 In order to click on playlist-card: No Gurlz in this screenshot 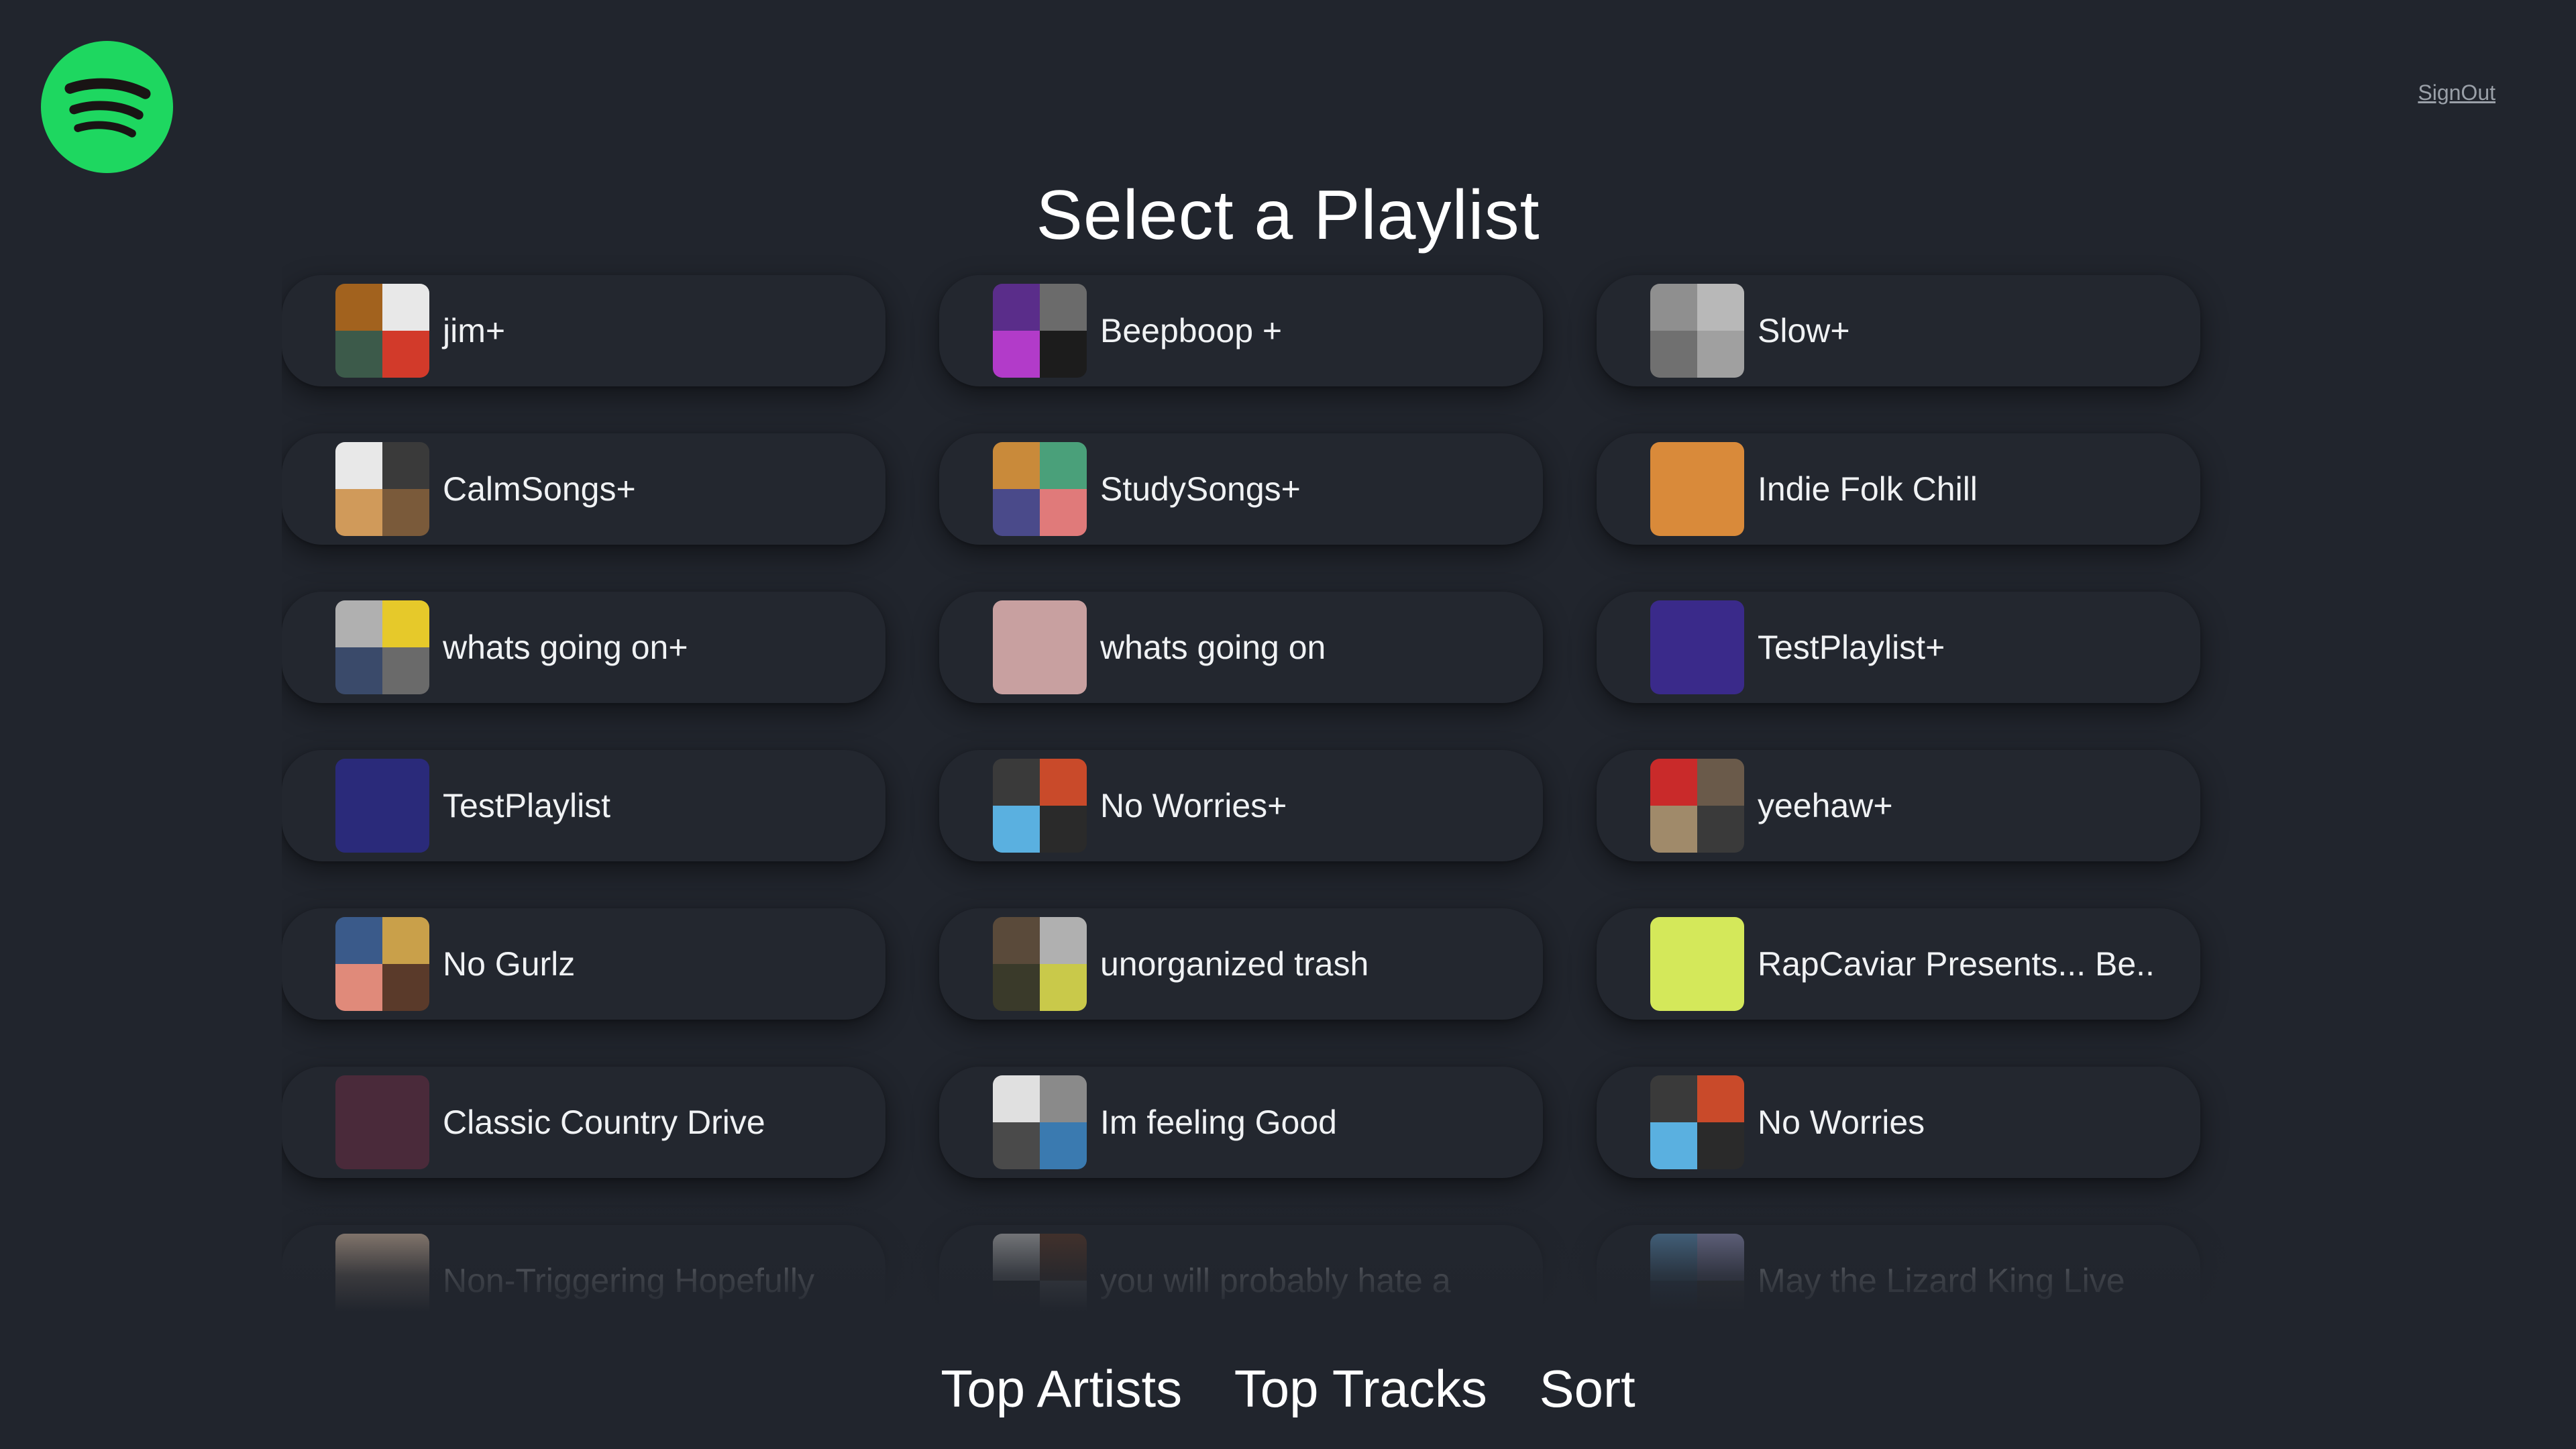, I will do `click(583, 964)`.